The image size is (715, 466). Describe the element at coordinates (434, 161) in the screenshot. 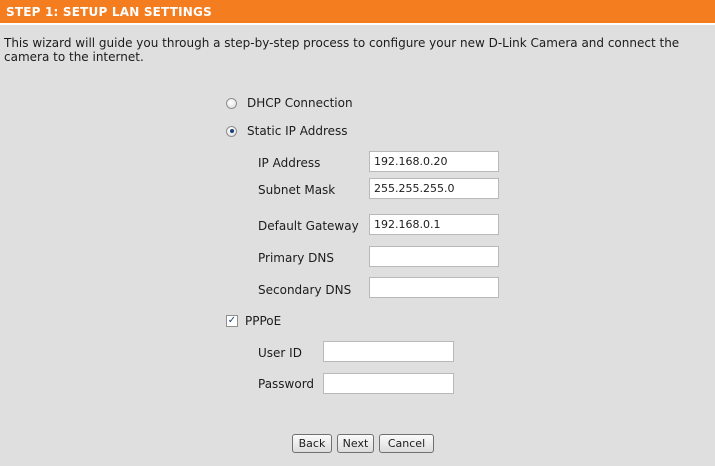

I see `ip-address-input` at that location.